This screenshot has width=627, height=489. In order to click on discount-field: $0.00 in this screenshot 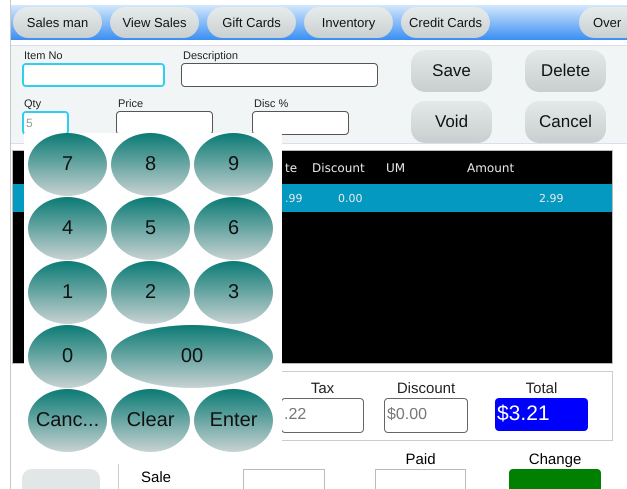, I will do `click(426, 415)`.